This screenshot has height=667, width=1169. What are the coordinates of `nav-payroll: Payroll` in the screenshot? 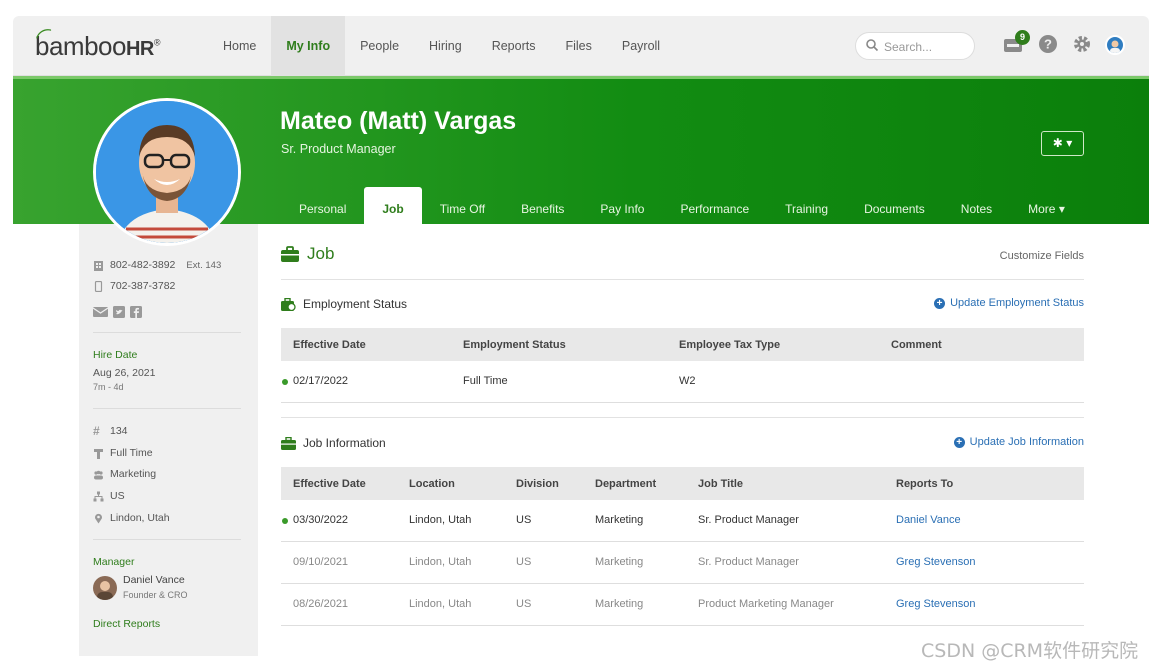 It's located at (641, 46).